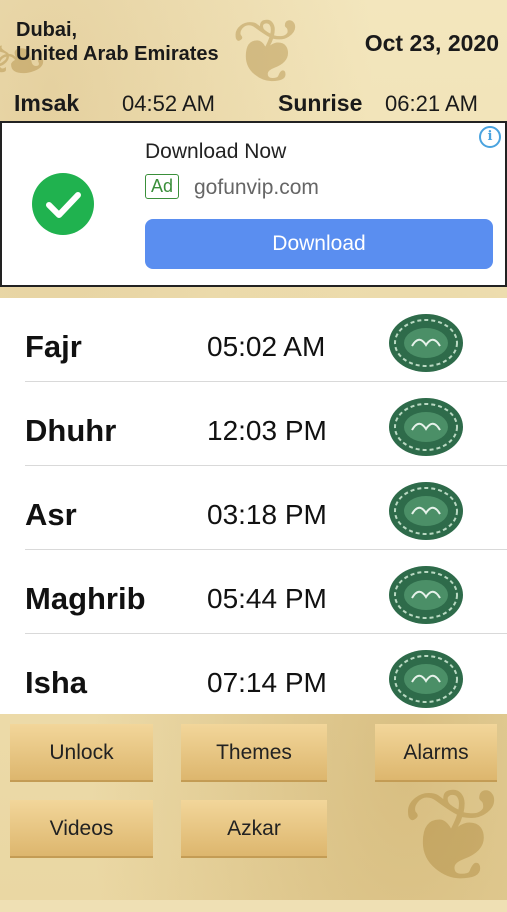 Image resolution: width=507 pixels, height=912 pixels. Describe the element at coordinates (168, 103) in the screenshot. I see `imsak-time: 04:52 AM` at that location.